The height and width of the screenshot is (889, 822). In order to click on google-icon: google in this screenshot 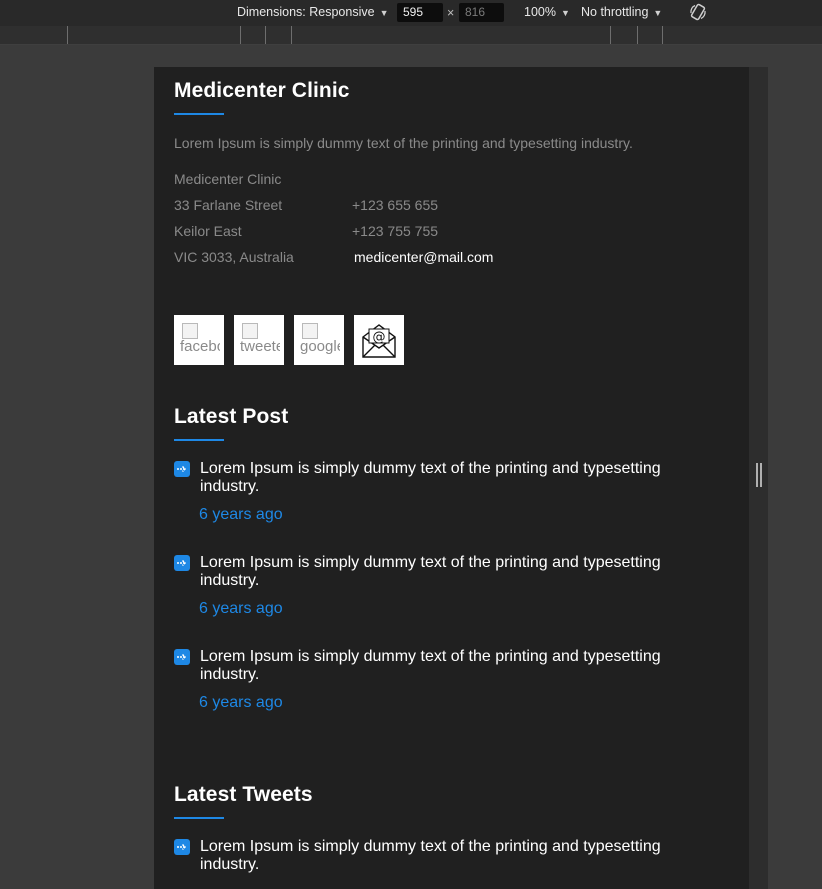, I will do `click(319, 340)`.